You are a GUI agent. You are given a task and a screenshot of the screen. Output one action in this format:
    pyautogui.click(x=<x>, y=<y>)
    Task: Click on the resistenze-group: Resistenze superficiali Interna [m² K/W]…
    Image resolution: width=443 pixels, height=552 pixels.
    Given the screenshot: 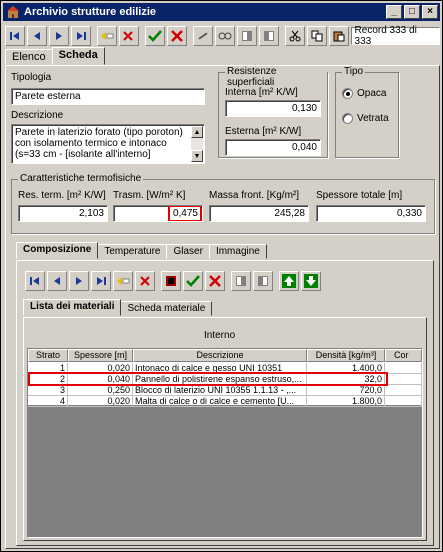 What is the action you would take?
    pyautogui.click(x=273, y=112)
    